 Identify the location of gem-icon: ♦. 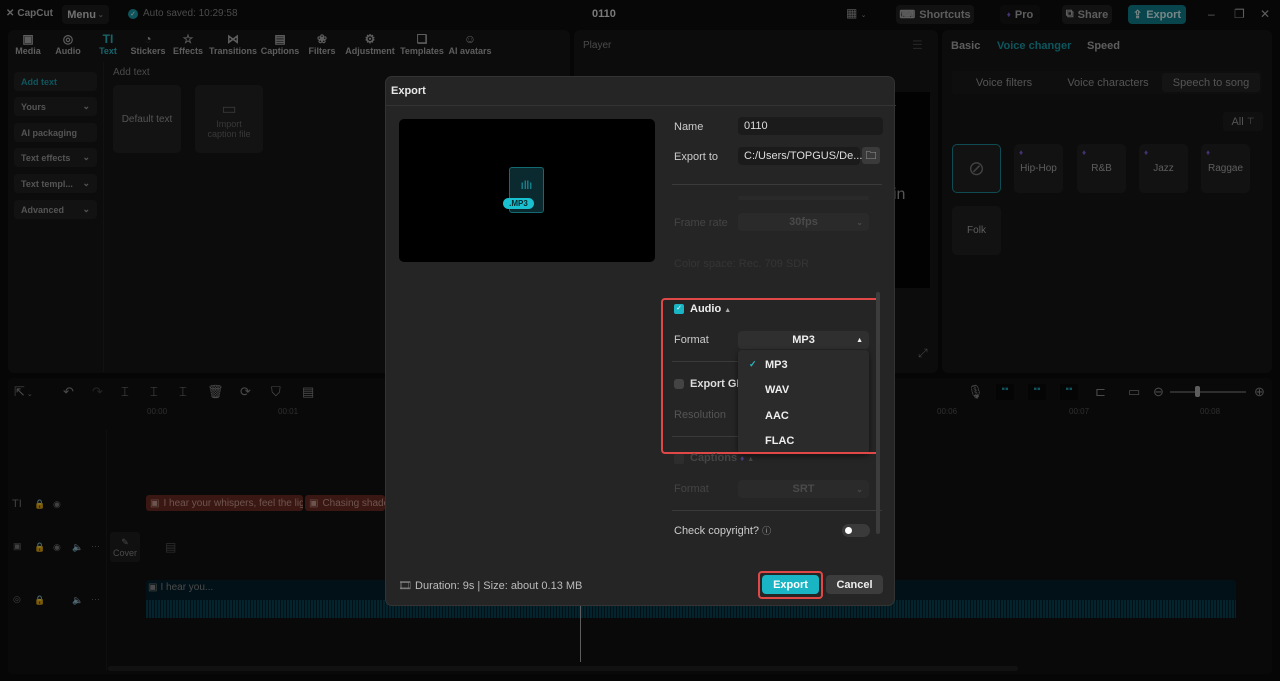
(742, 458).